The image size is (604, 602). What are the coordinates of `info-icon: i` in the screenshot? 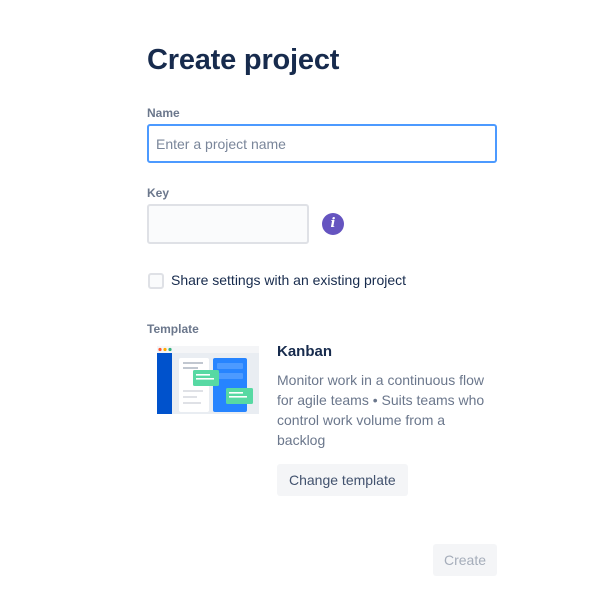 It's located at (333, 224).